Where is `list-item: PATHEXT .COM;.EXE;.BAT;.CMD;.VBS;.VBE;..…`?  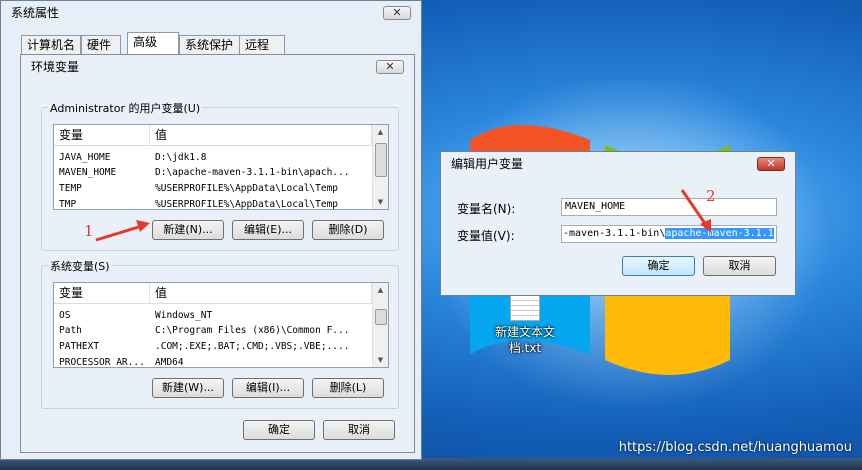
list-item: PATHEXT .COM;.EXE;.BAT;.CMD;.VBS;.VBE;..… is located at coordinates (221, 346).